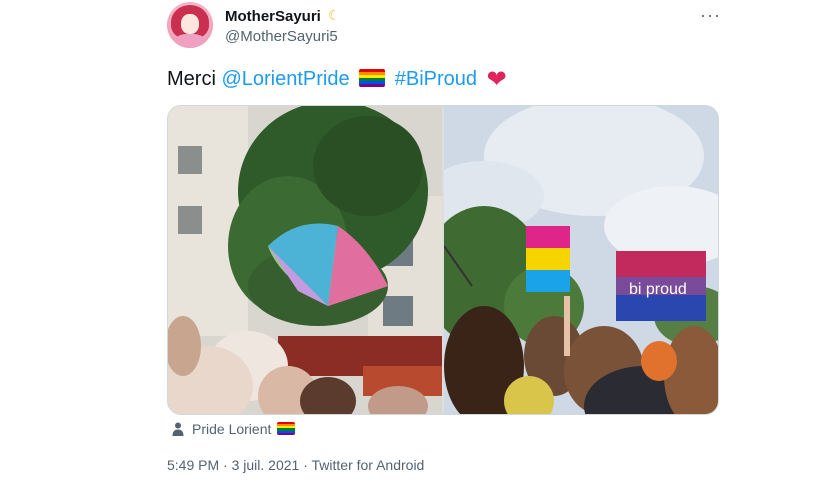  I want to click on display-name: MotherSayuri, so click(273, 16).